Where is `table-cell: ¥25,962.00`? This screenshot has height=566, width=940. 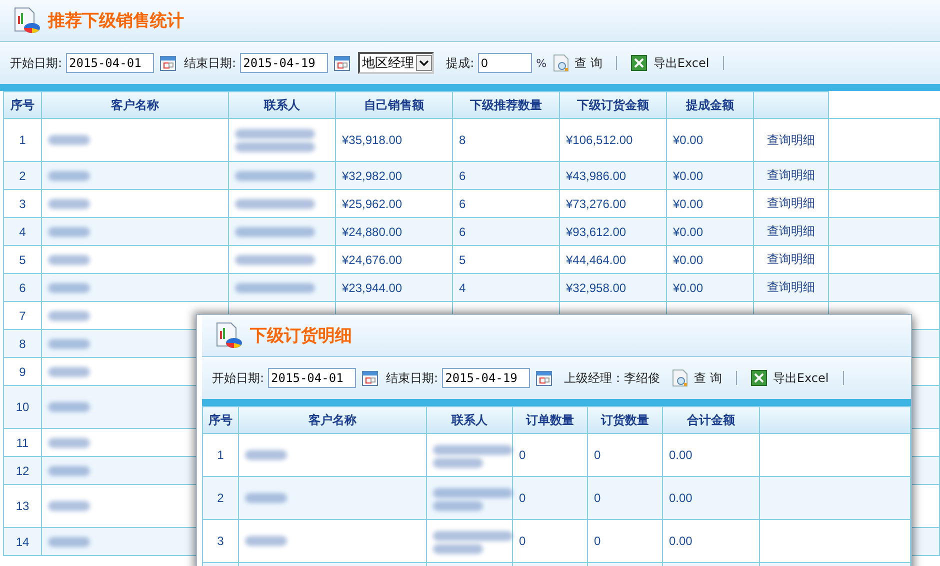
table-cell: ¥25,962.00 is located at coordinates (372, 203).